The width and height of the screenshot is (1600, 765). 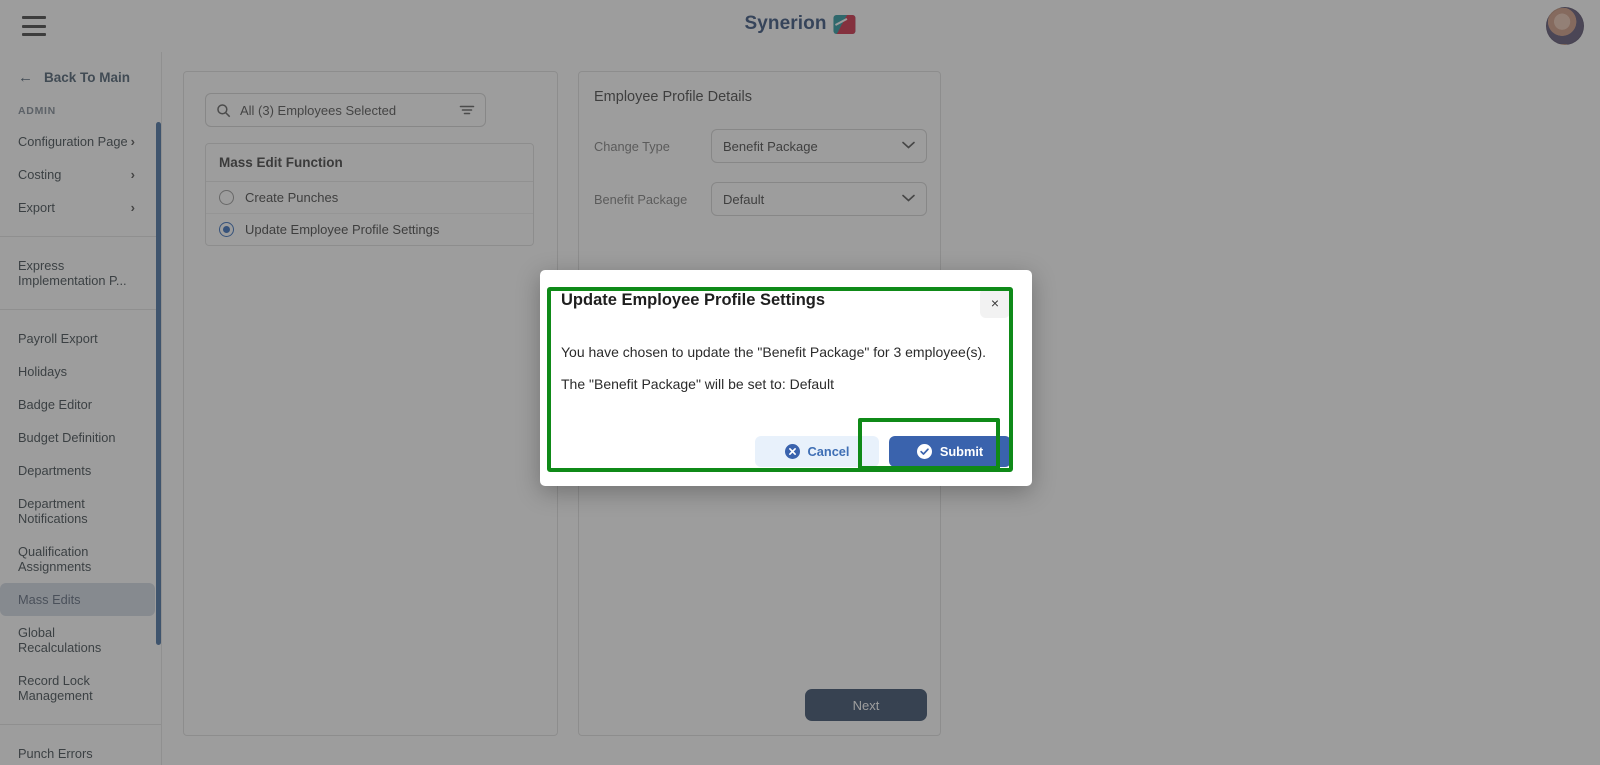 I want to click on close-icon: ×, so click(x=995, y=303).